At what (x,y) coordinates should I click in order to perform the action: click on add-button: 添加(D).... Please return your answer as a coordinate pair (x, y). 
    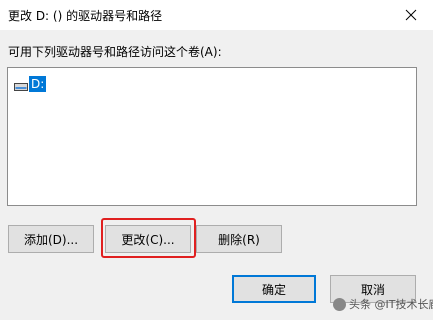
    Looking at the image, I should click on (51, 239).